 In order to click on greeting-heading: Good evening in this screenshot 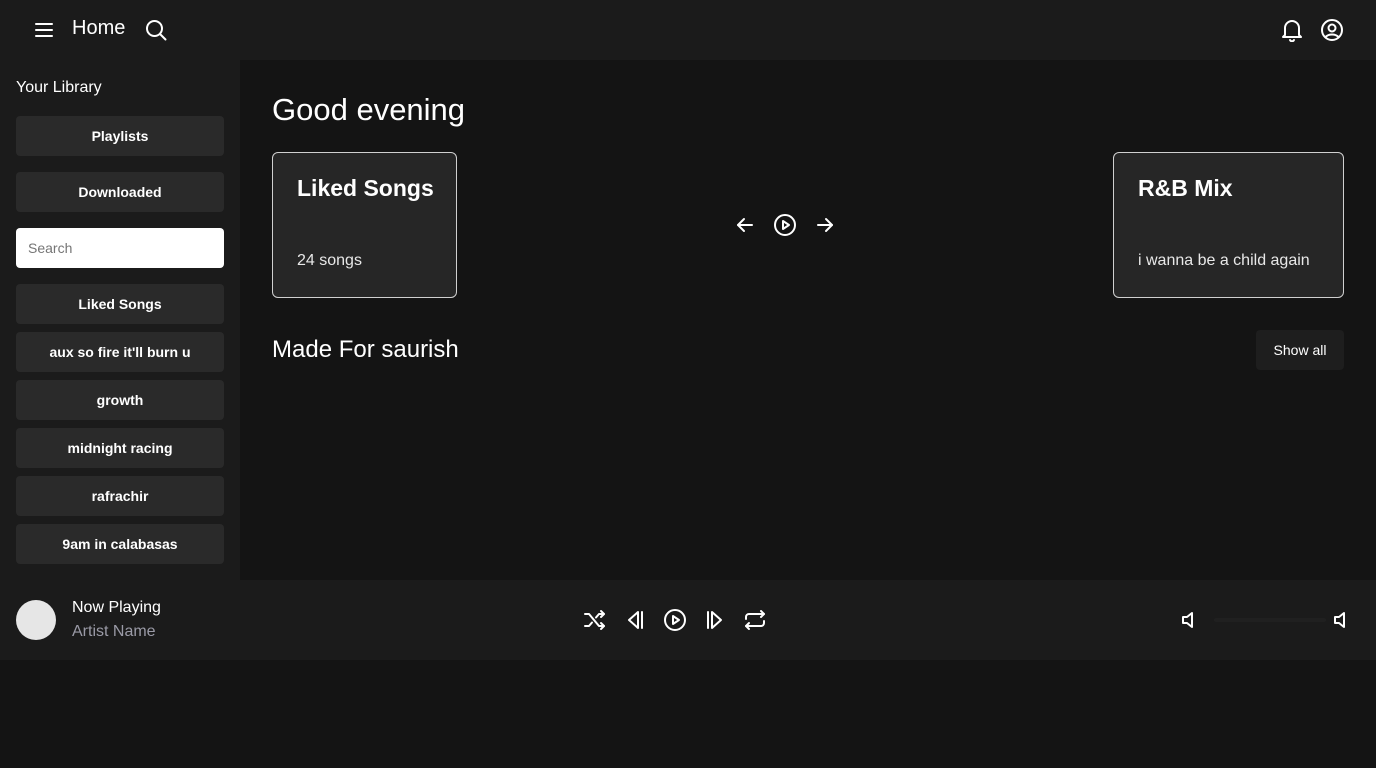, I will do `click(369, 109)`.